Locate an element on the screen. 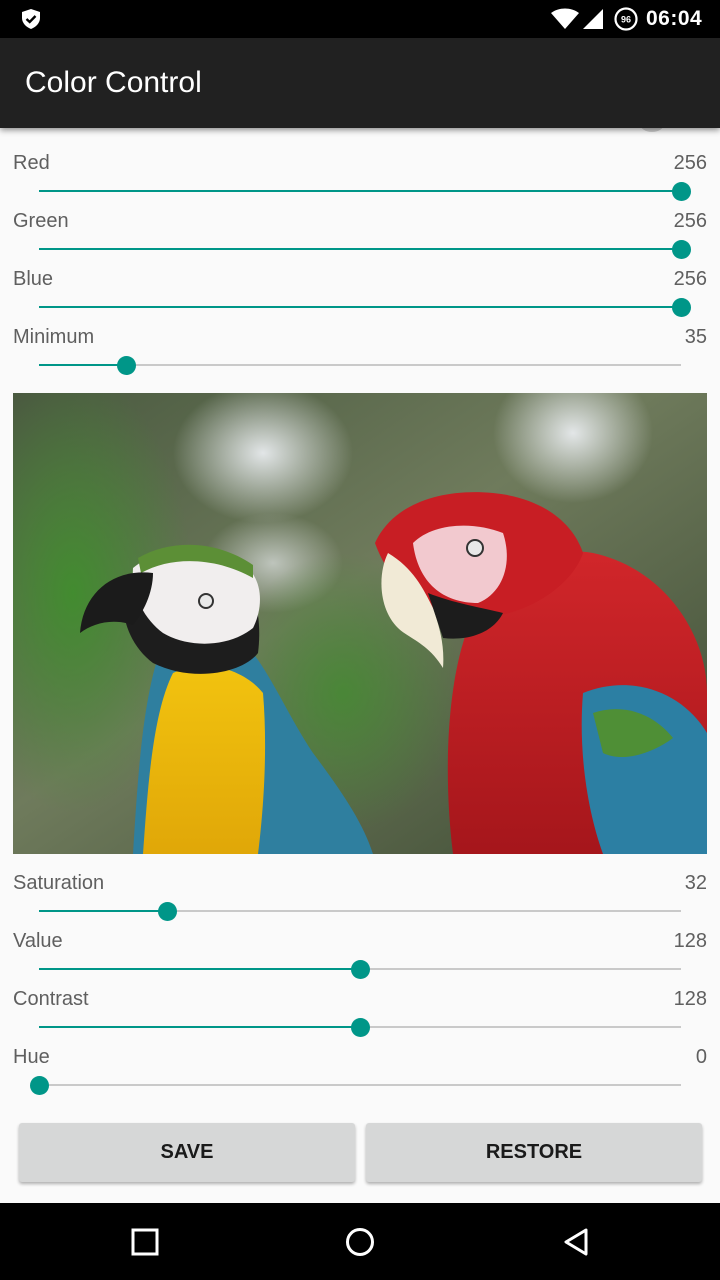 This screenshot has width=720, height=1280. slider-label: Blue is located at coordinates (33, 279).